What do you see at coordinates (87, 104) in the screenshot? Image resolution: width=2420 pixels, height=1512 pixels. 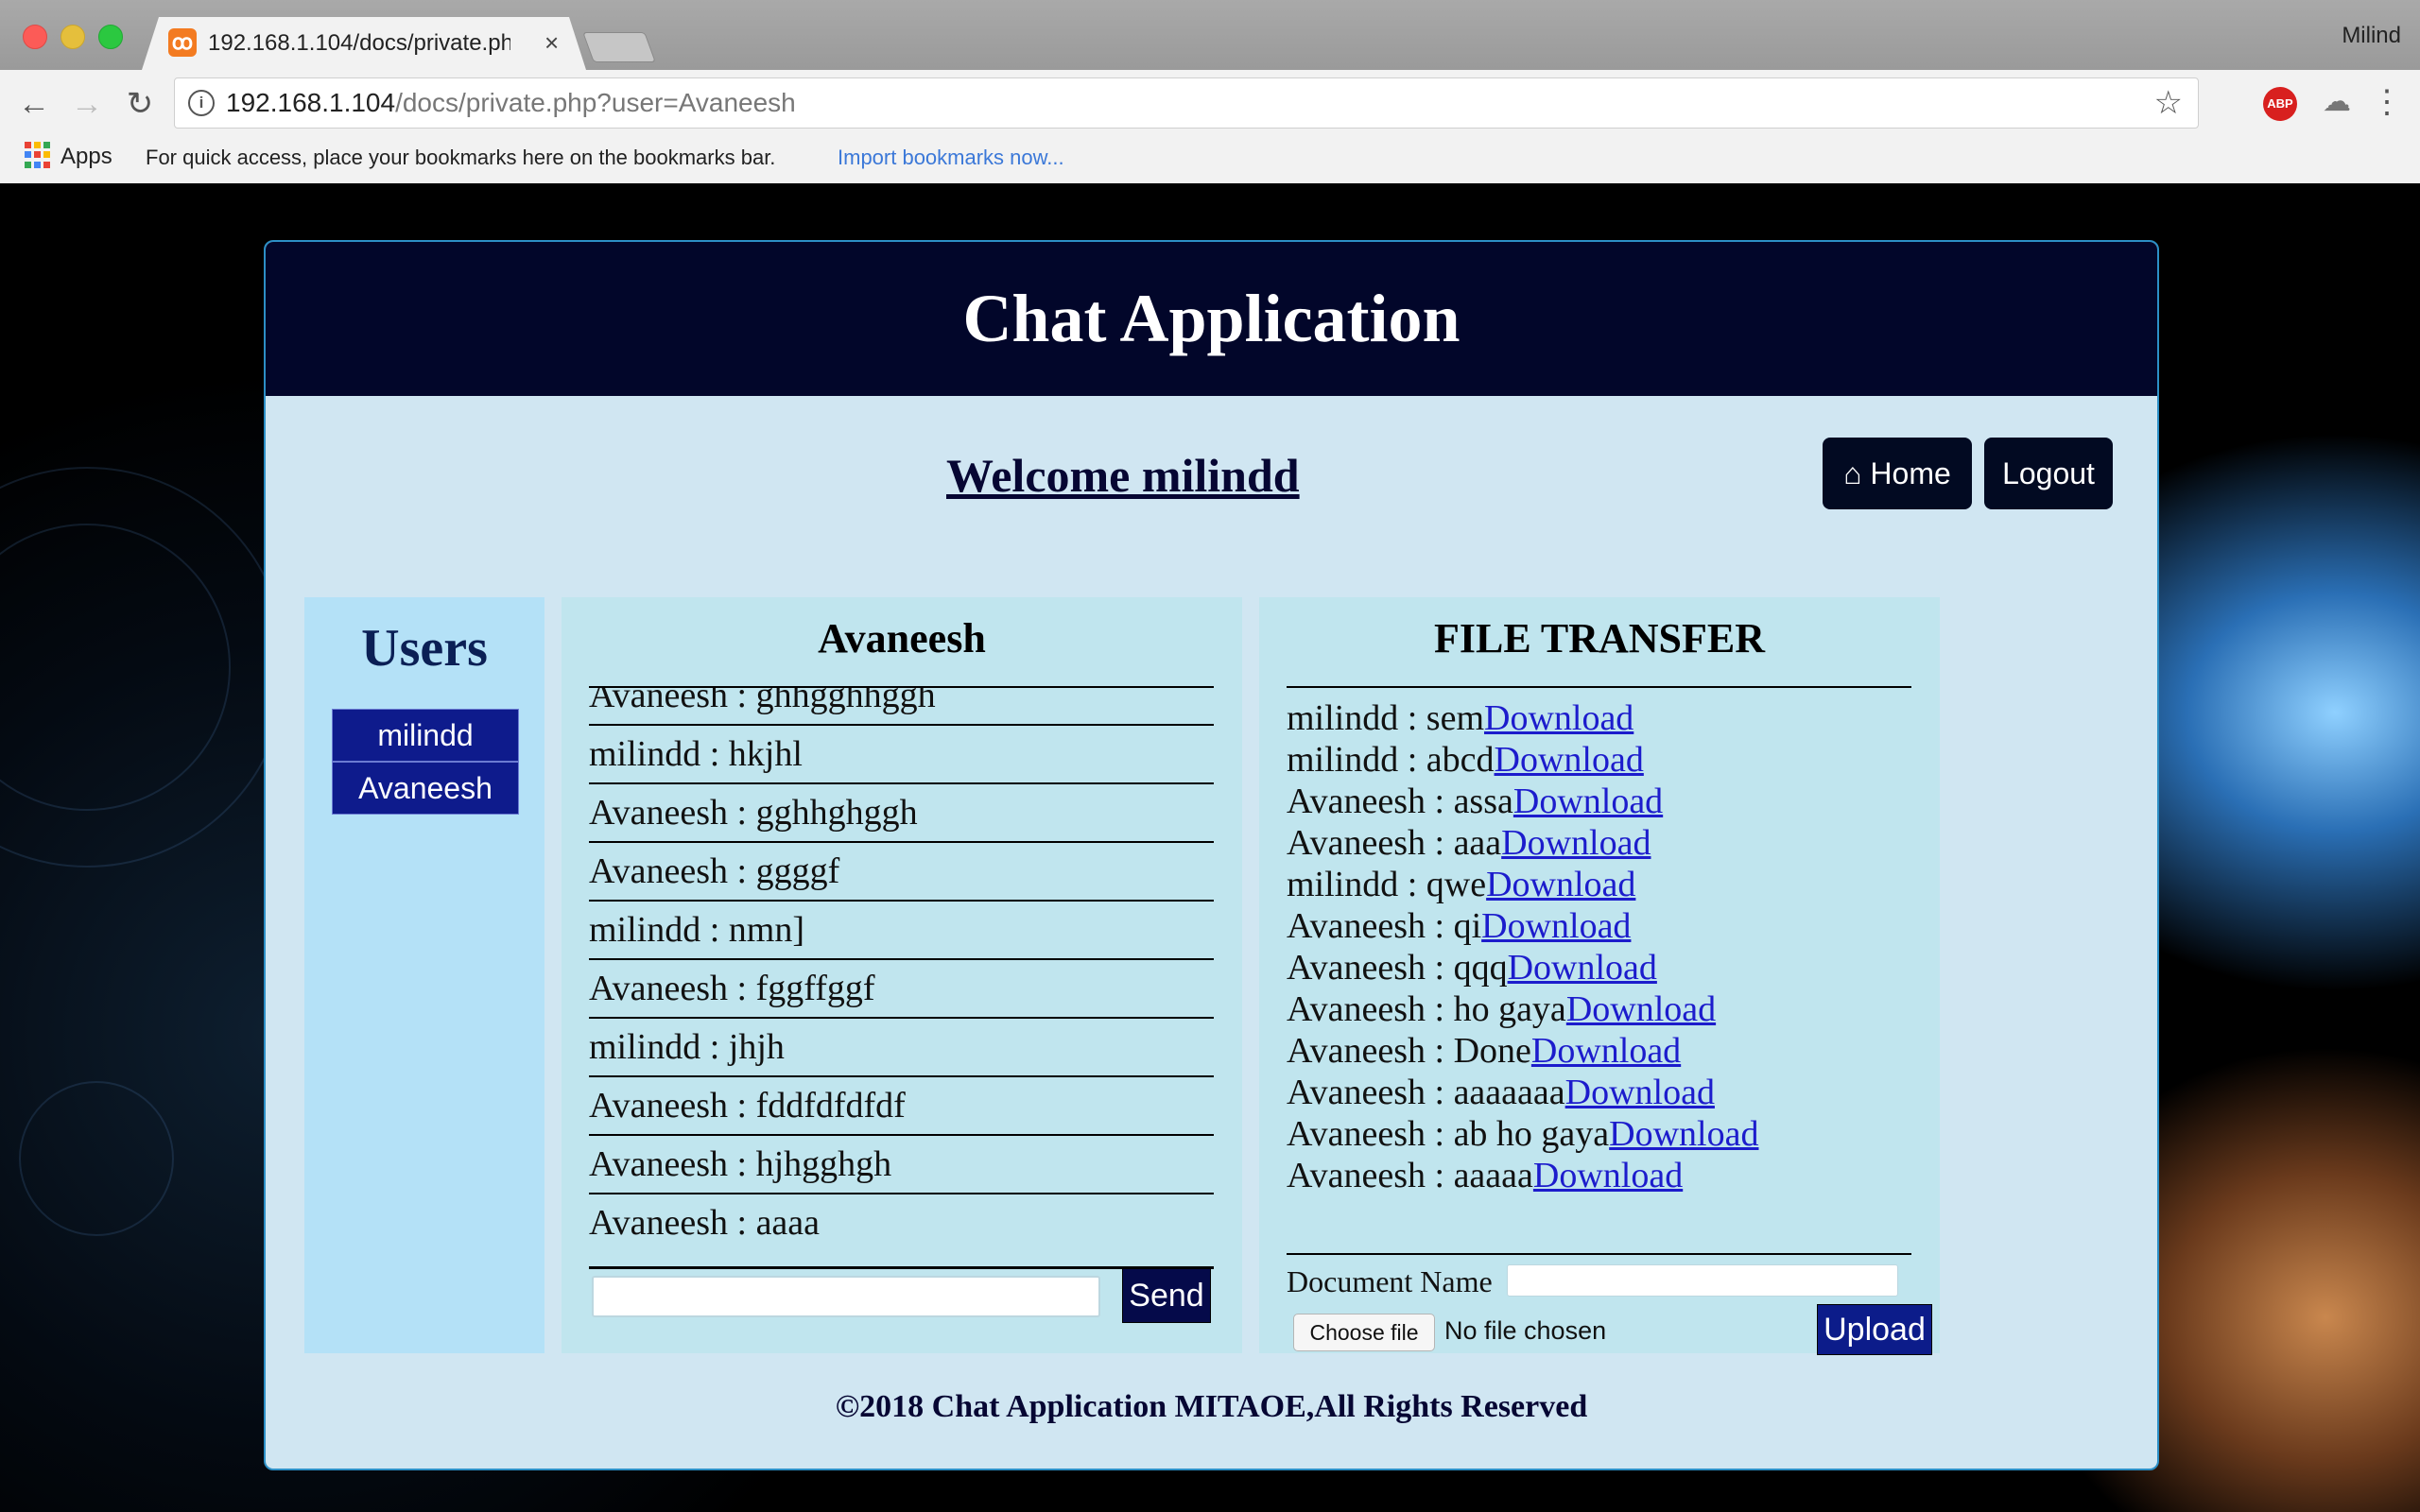 I see `forward-arrow-icon: →` at bounding box center [87, 104].